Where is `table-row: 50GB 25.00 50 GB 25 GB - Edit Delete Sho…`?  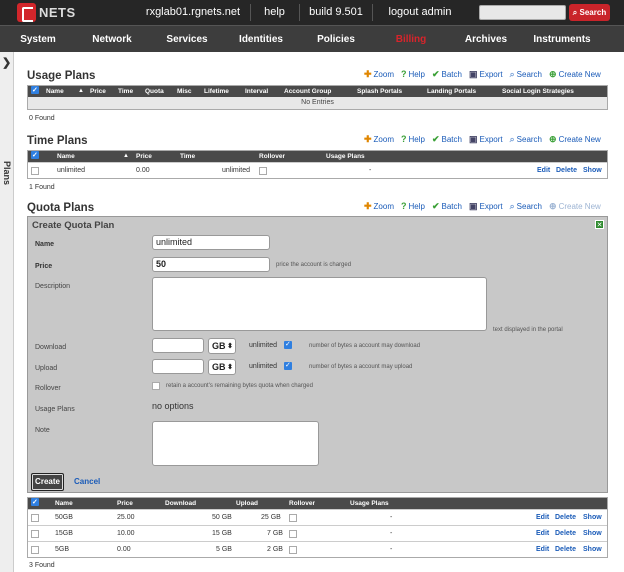 table-row: 50GB 25.00 50 GB 25 GB - Edit Delete Sho… is located at coordinates (317, 517).